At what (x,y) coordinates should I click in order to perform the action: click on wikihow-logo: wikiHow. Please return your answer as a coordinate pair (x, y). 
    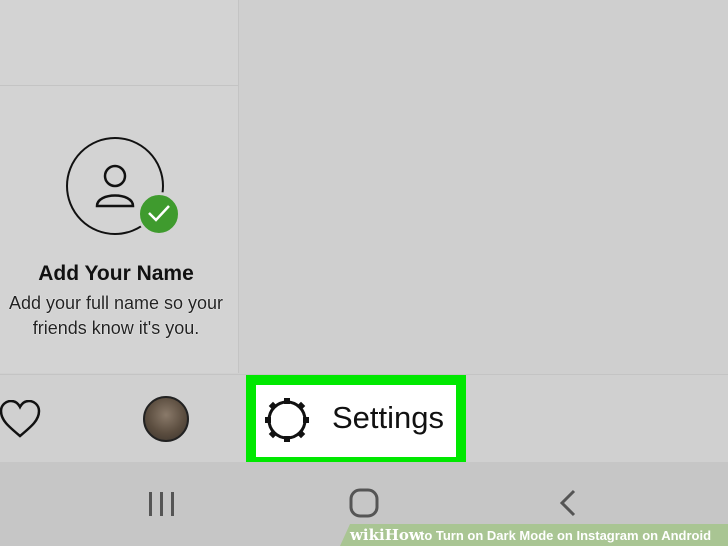
    Looking at the image, I should click on (386, 535).